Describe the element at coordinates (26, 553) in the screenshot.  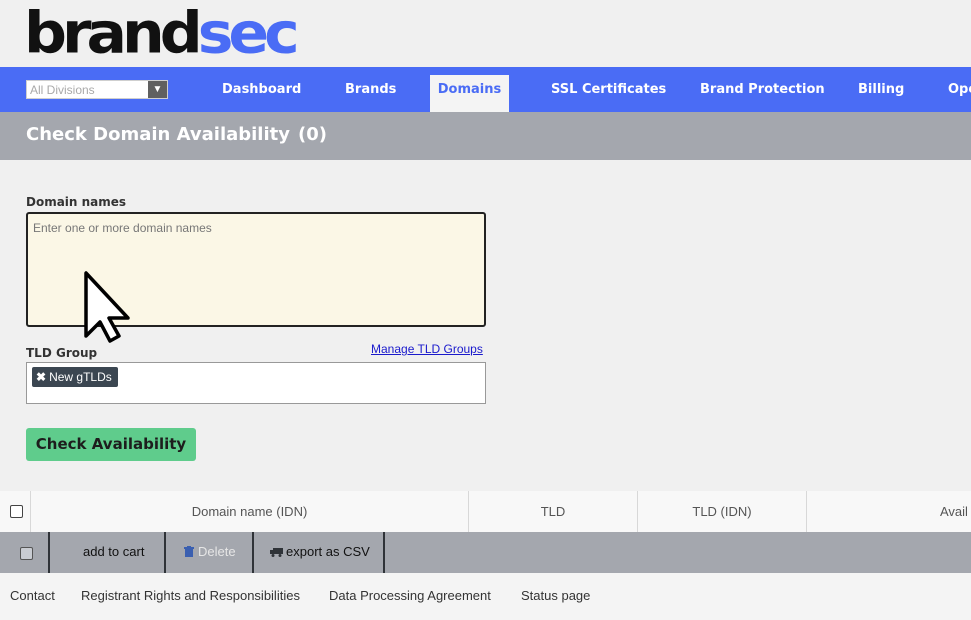
I see `bulk-select-checkbox` at that location.